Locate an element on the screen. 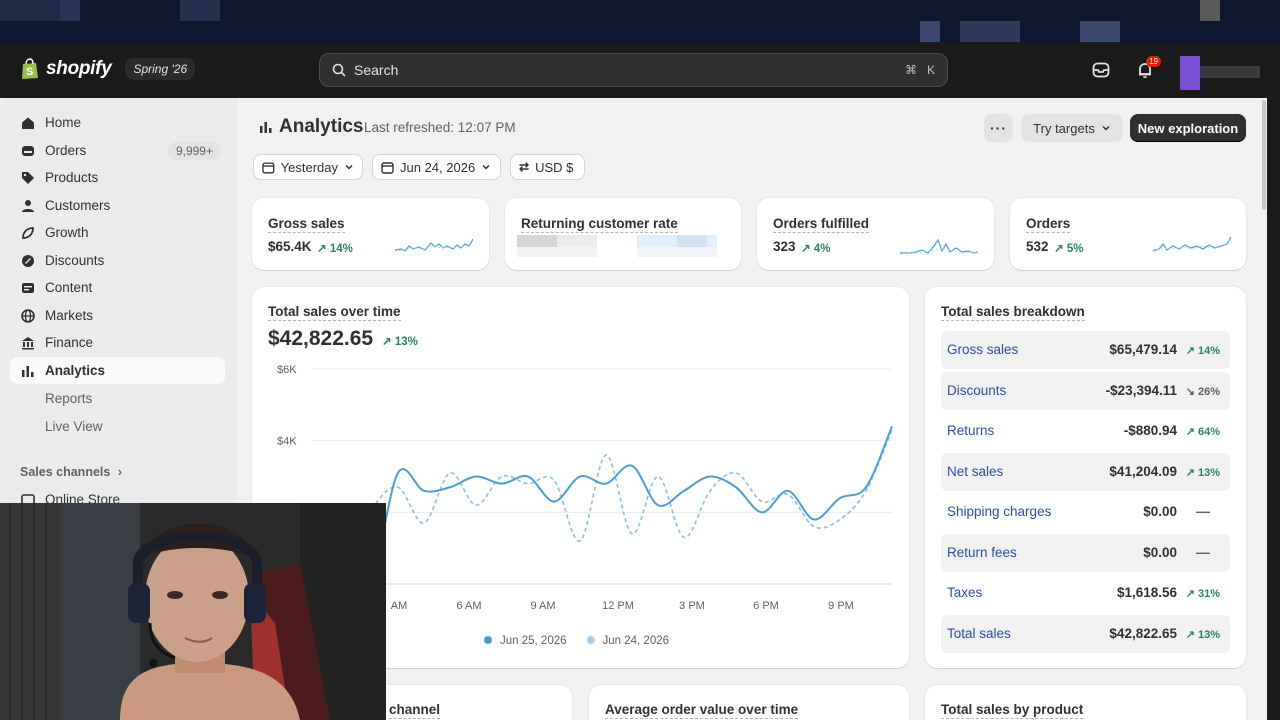 The height and width of the screenshot is (720, 1280). sidebar-item-label: Analytics is located at coordinates (75, 370).